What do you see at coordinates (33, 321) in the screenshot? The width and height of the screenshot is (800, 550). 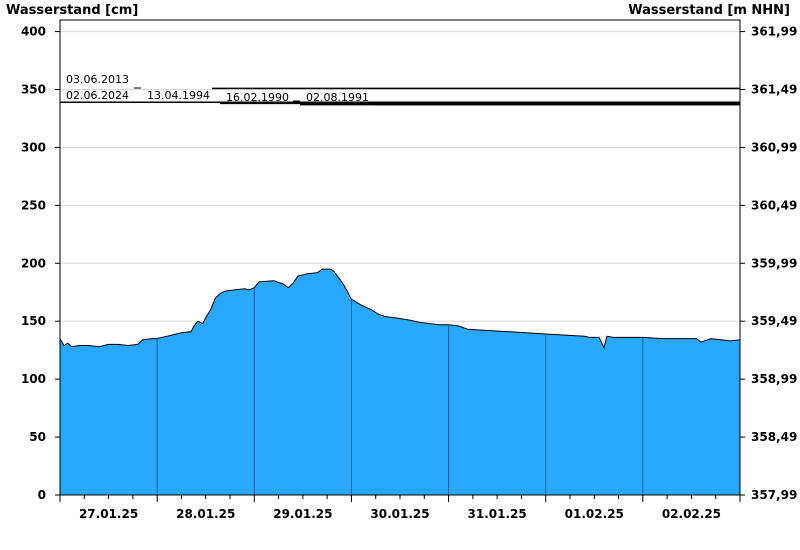 I see `left-tick-label: 150` at bounding box center [33, 321].